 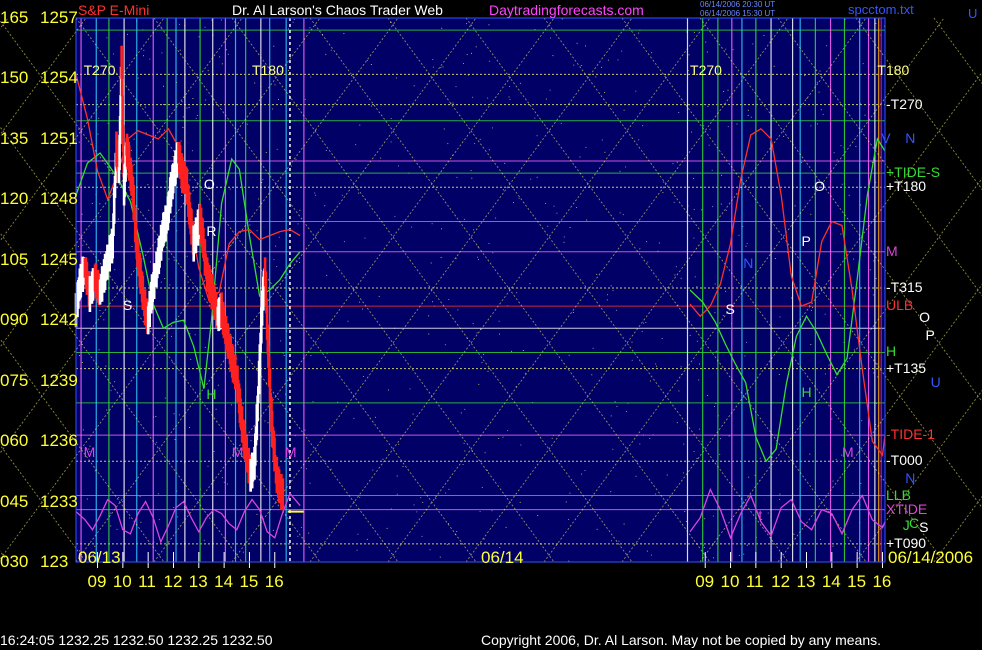 I want to click on corner-mark: U, so click(x=973, y=13).